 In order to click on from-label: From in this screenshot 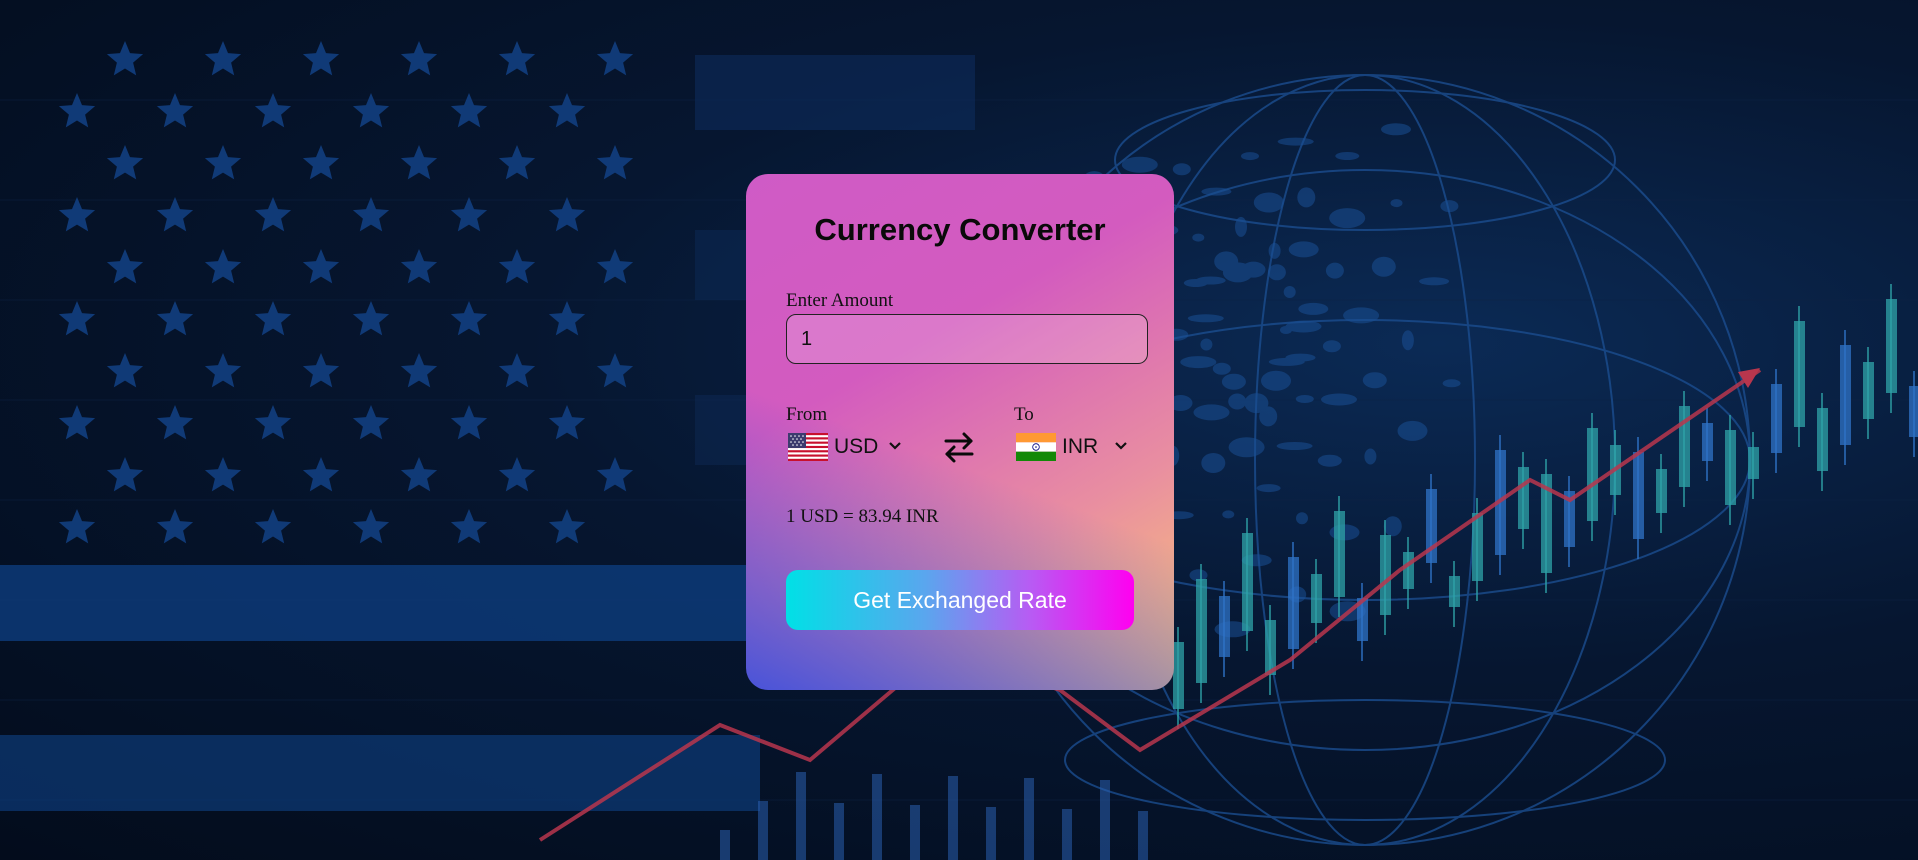, I will do `click(807, 414)`.